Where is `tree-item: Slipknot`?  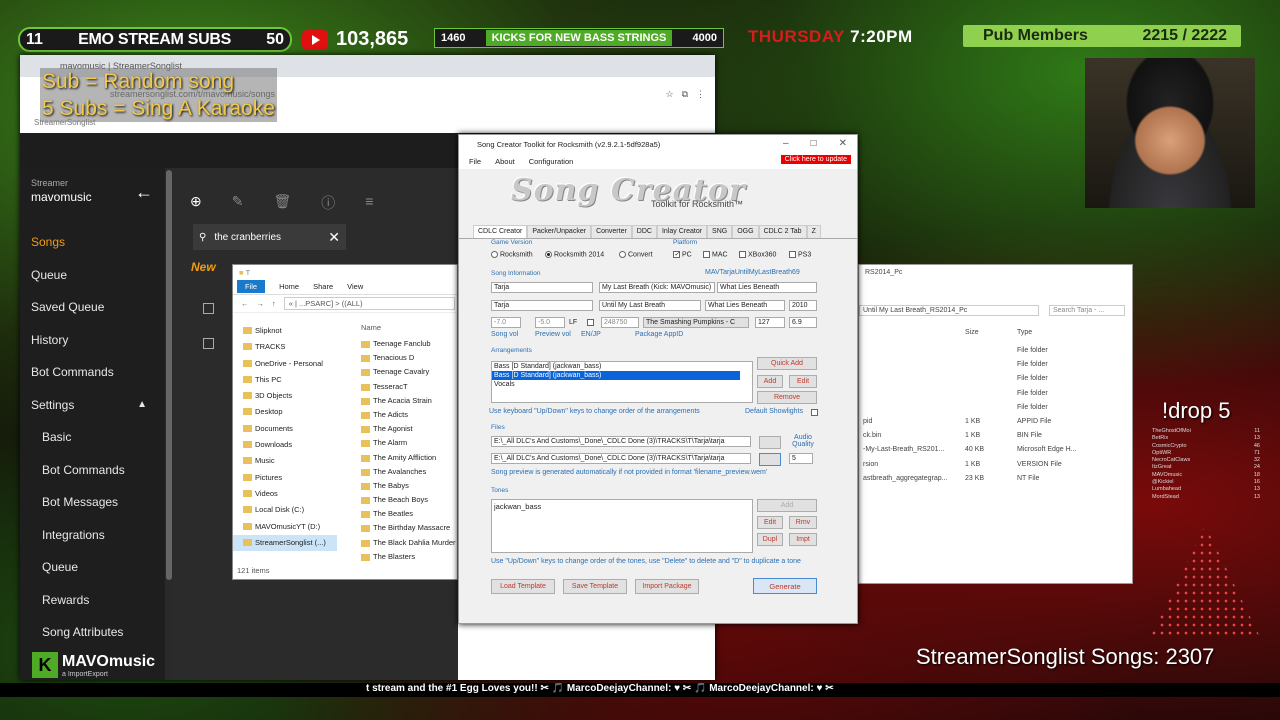 tree-item: Slipknot is located at coordinates (285, 331).